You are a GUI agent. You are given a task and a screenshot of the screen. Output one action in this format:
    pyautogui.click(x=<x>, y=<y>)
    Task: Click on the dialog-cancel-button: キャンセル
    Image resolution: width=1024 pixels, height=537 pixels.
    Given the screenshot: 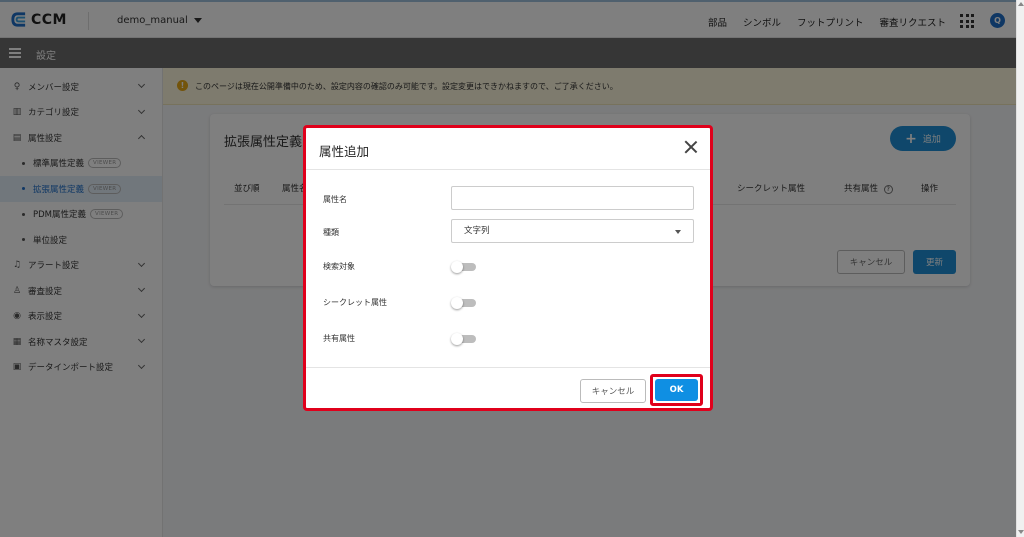 What is the action you would take?
    pyautogui.click(x=613, y=391)
    